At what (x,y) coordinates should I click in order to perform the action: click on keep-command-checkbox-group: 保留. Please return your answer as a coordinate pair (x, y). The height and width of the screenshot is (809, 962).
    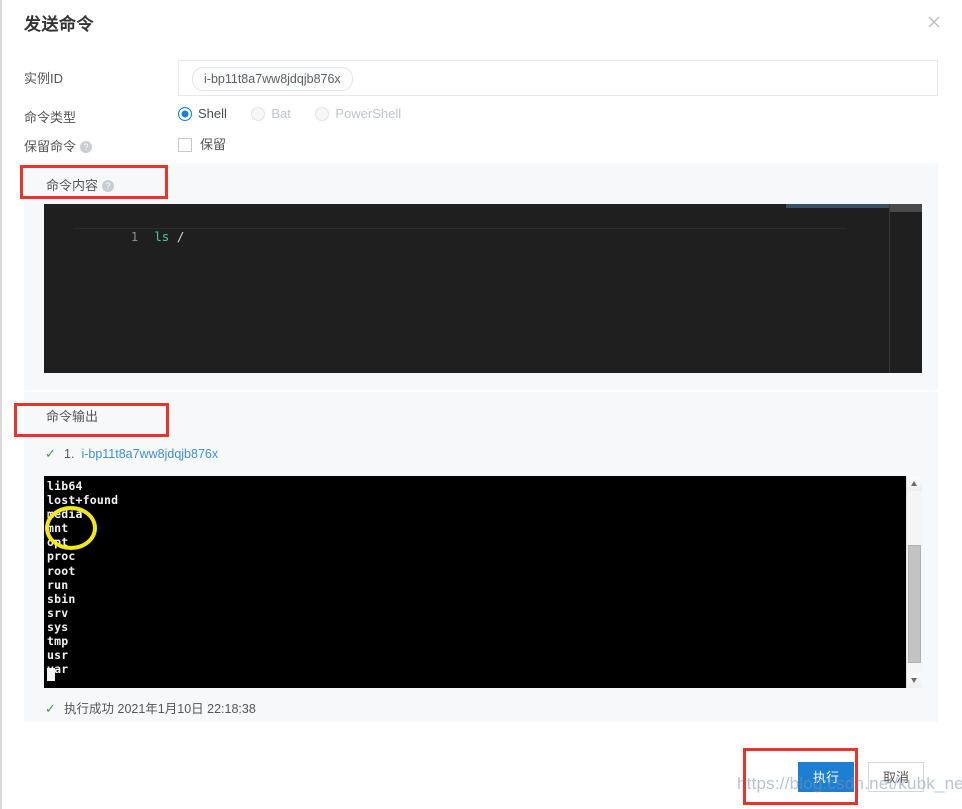
    Looking at the image, I should click on (202, 144).